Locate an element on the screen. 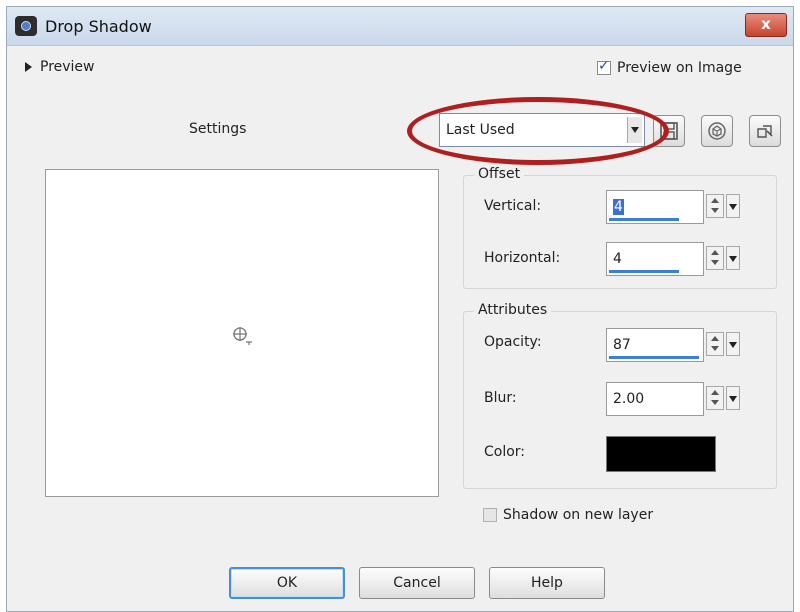  blur-spinner: 2.00 is located at coordinates (674, 399).